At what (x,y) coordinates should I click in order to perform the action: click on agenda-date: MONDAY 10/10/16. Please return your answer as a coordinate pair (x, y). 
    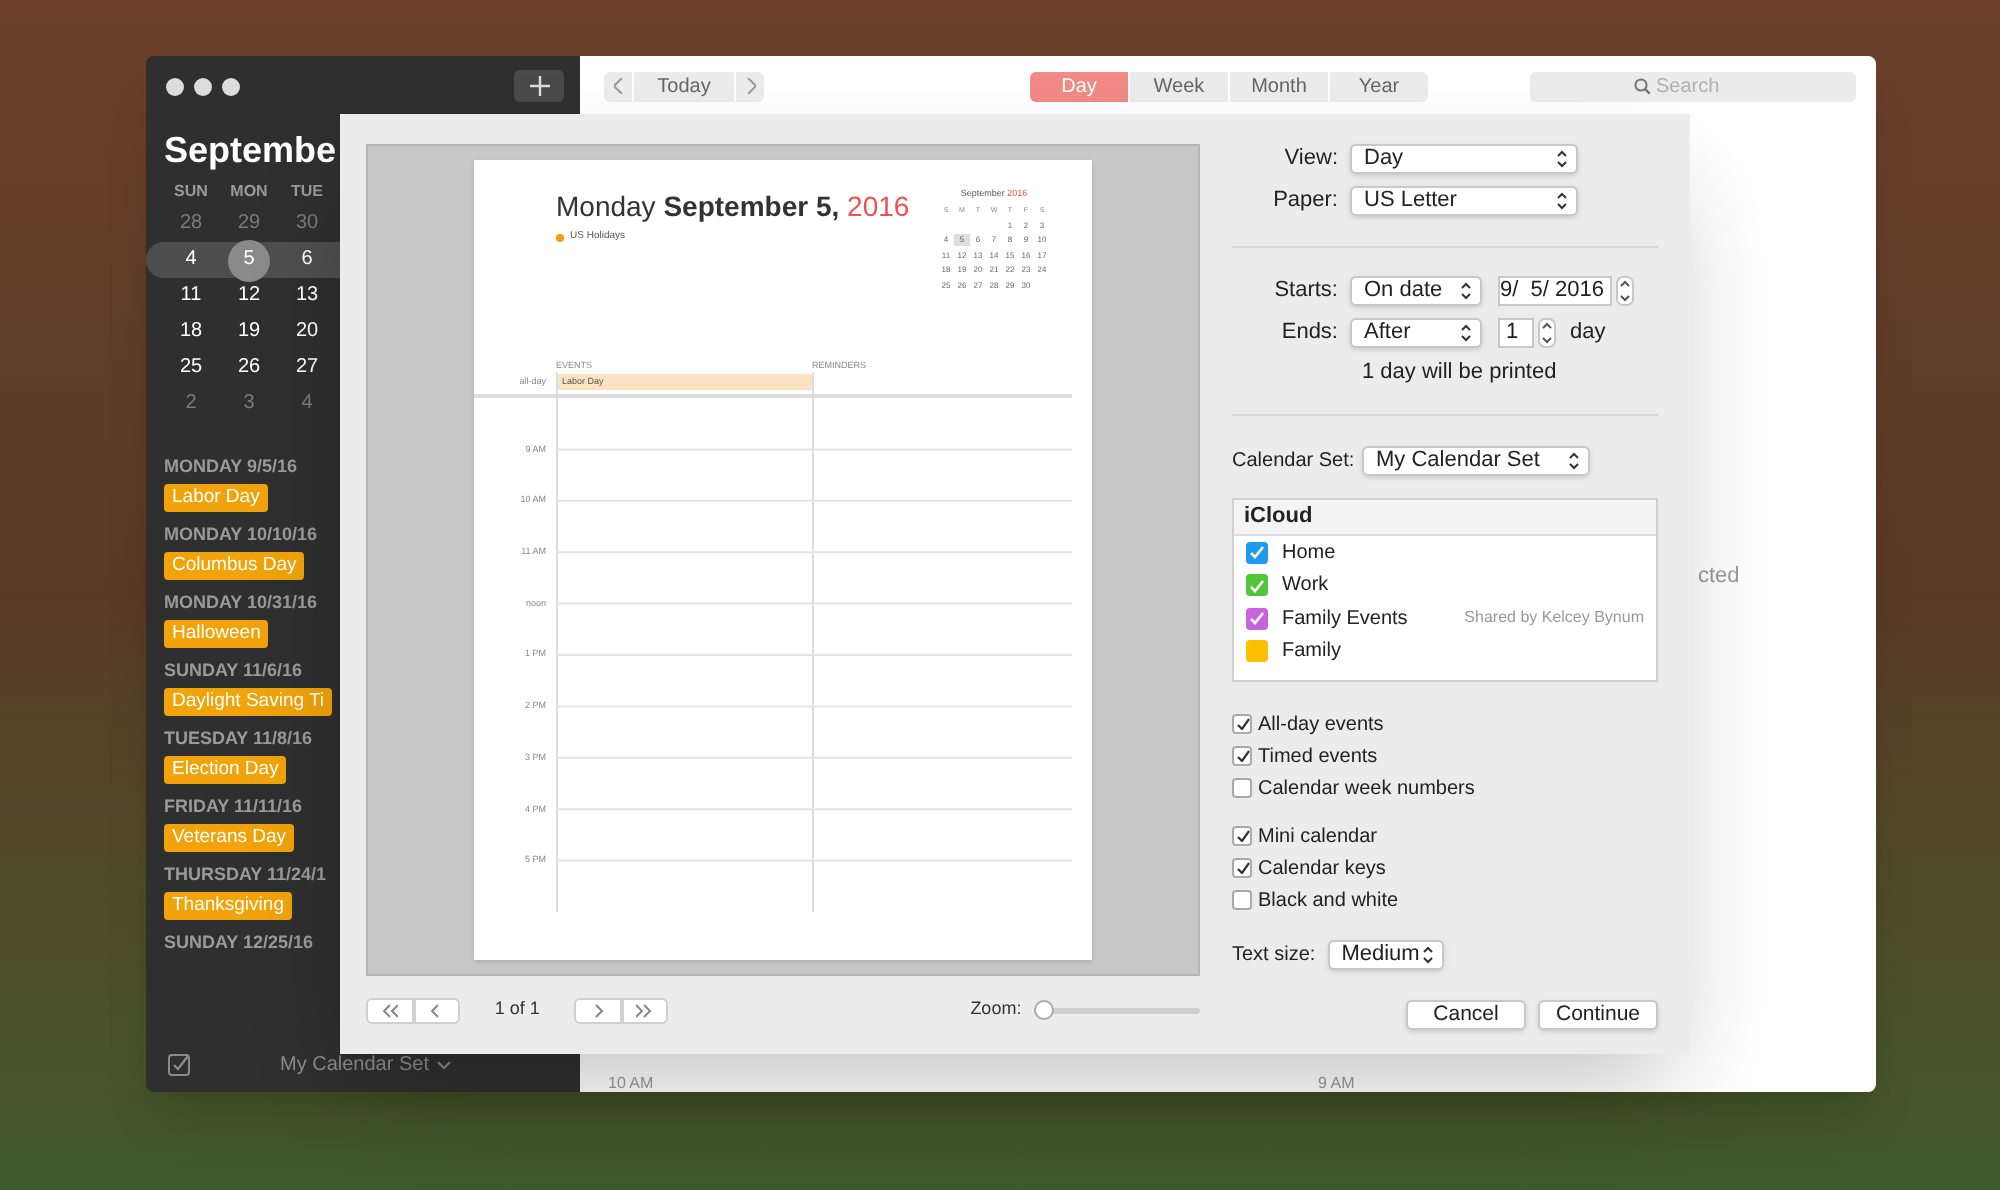
    Looking at the image, I should click on (241, 534).